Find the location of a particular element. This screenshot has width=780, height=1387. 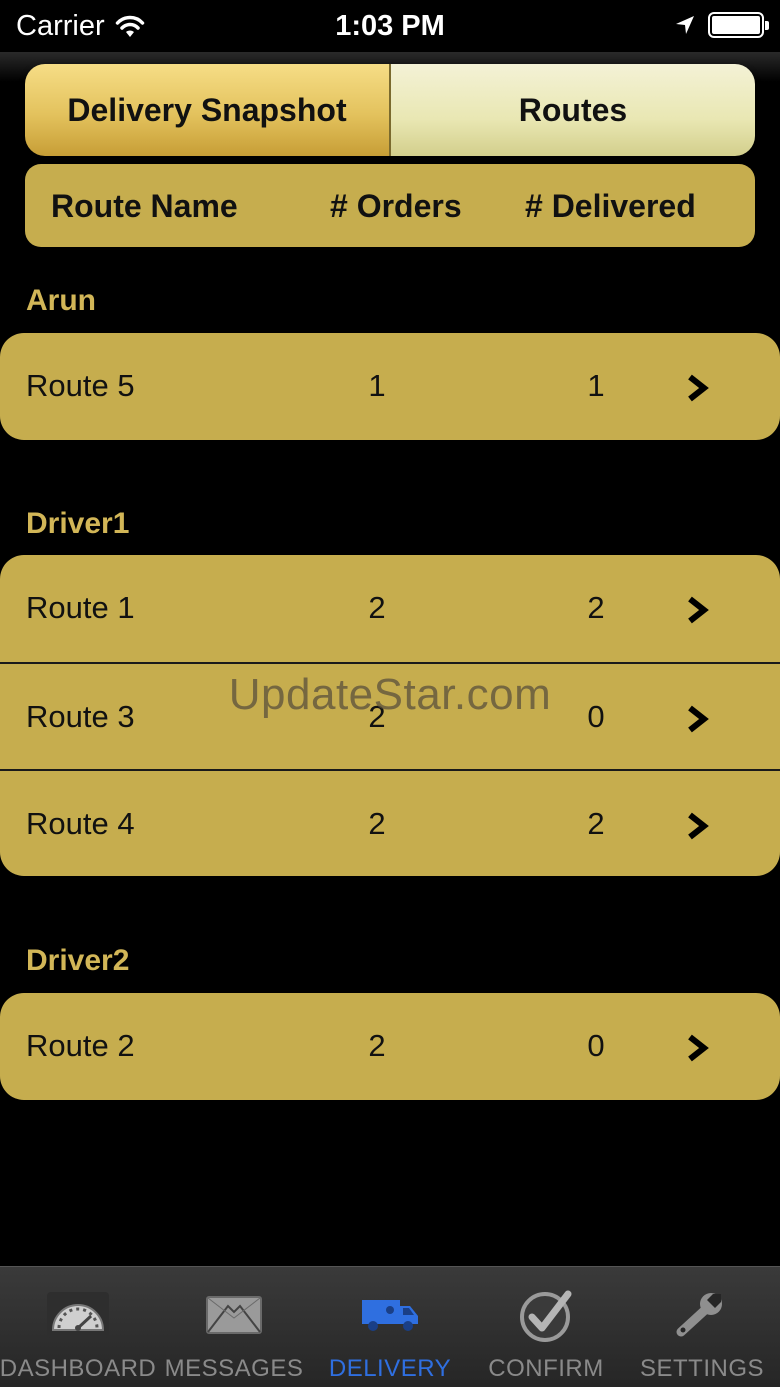

route-row: Route 1 2 2 is located at coordinates (390, 608).